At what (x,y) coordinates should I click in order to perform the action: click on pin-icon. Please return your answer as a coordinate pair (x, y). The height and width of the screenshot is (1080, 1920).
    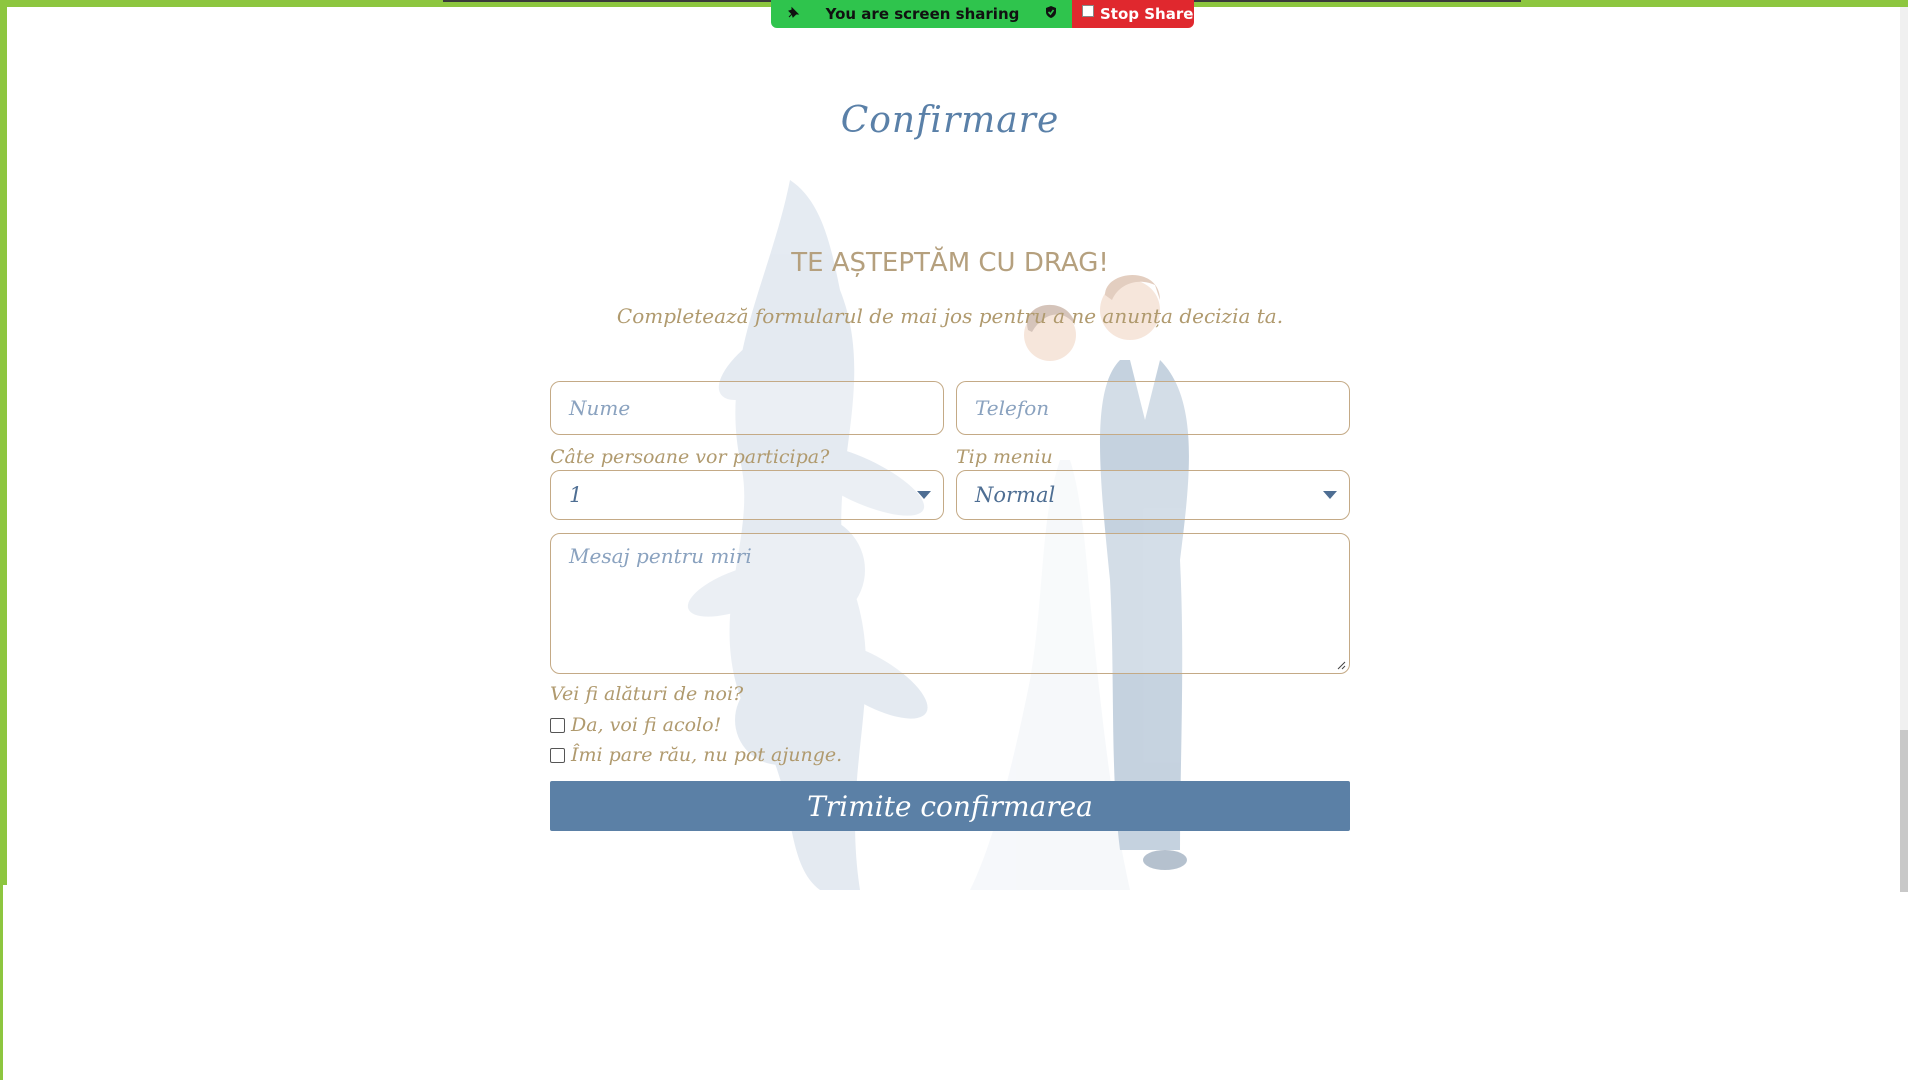
    Looking at the image, I should click on (794, 14).